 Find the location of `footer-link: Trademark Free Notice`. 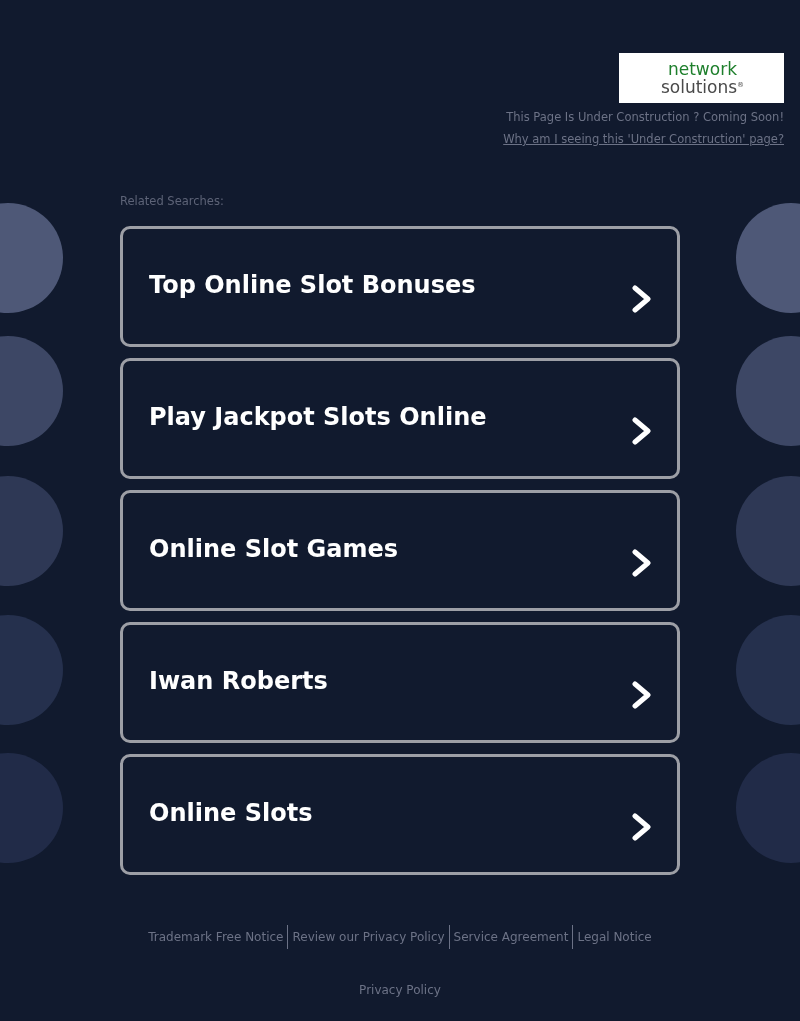

footer-link: Trademark Free Notice is located at coordinates (216, 937).